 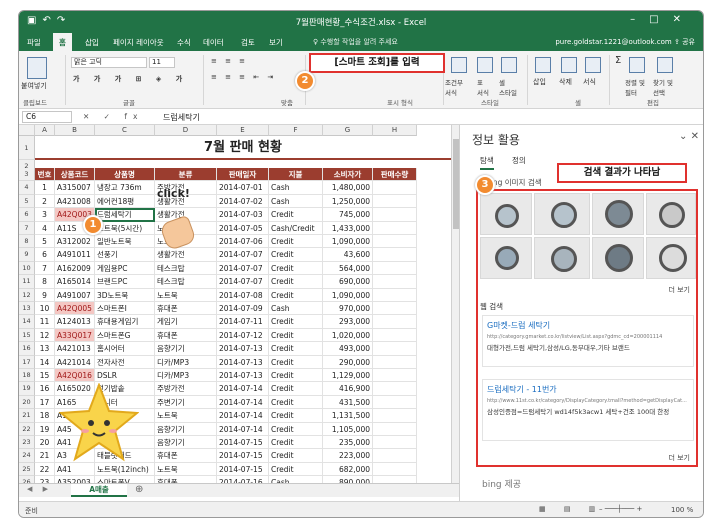 What do you see at coordinates (348, 389) in the screenshot?
I see `table-cell: 416,900` at bounding box center [348, 389].